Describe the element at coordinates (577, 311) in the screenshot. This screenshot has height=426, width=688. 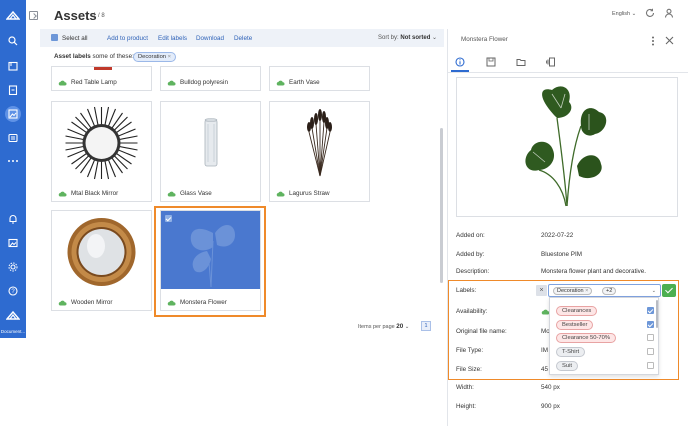
I see `label-option: Clearances` at that location.